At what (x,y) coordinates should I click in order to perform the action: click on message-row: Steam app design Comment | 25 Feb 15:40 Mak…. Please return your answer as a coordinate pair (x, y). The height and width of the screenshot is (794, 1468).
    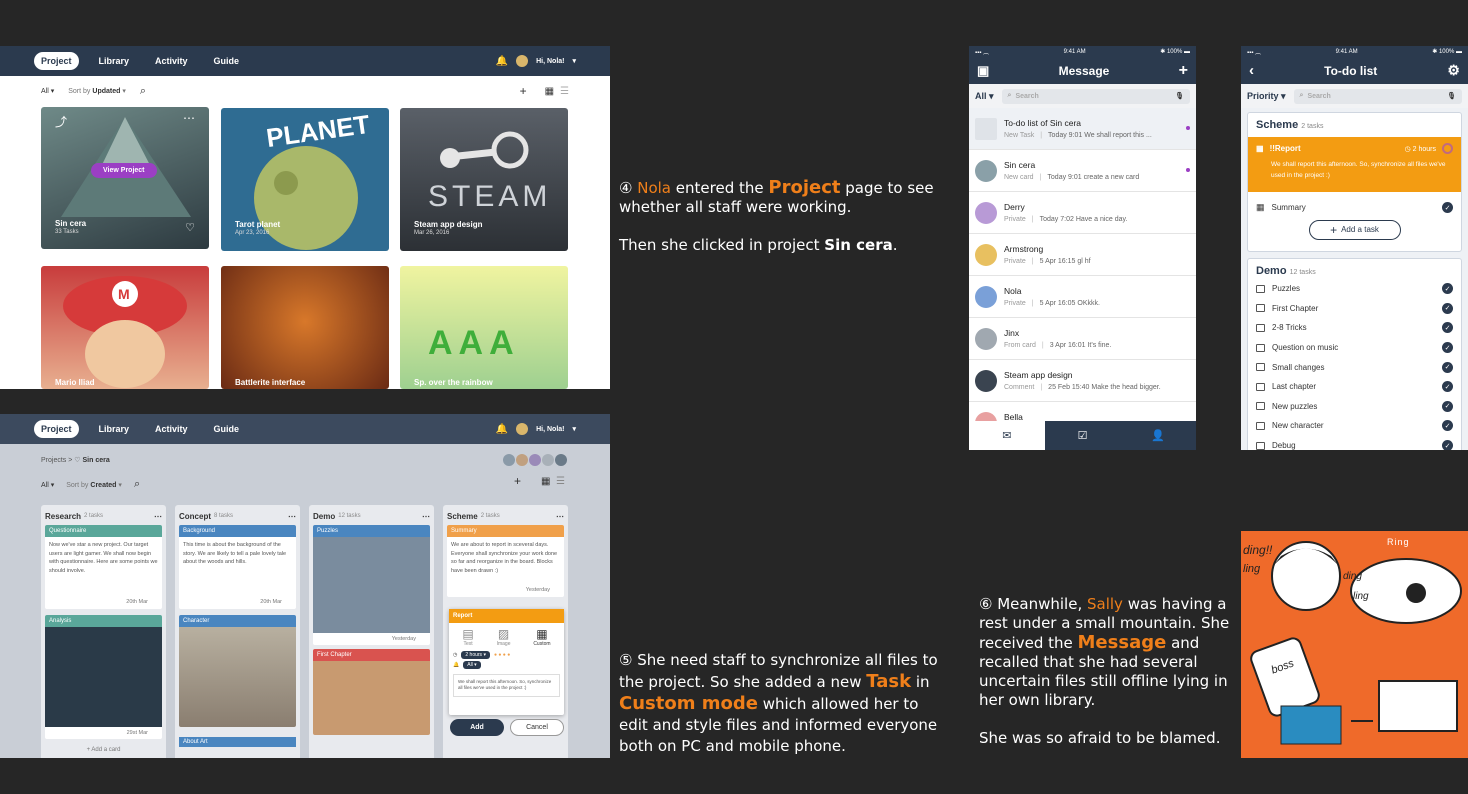
    Looking at the image, I should click on (1082, 381).